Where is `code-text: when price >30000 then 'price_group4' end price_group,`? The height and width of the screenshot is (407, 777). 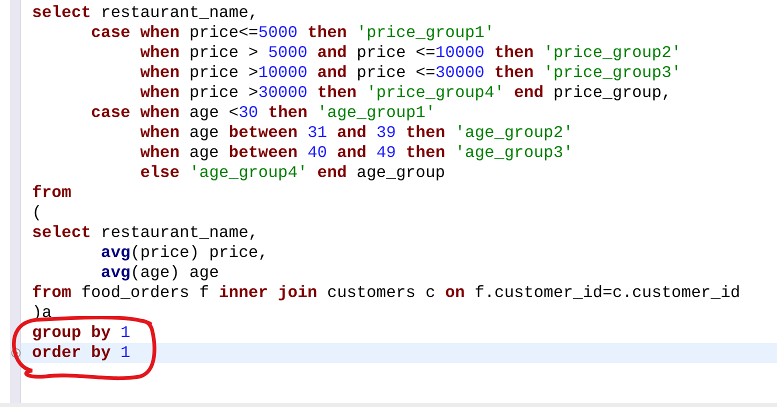 code-text: when price >30000 then 'price_group4' end price_group, is located at coordinates (405, 93).